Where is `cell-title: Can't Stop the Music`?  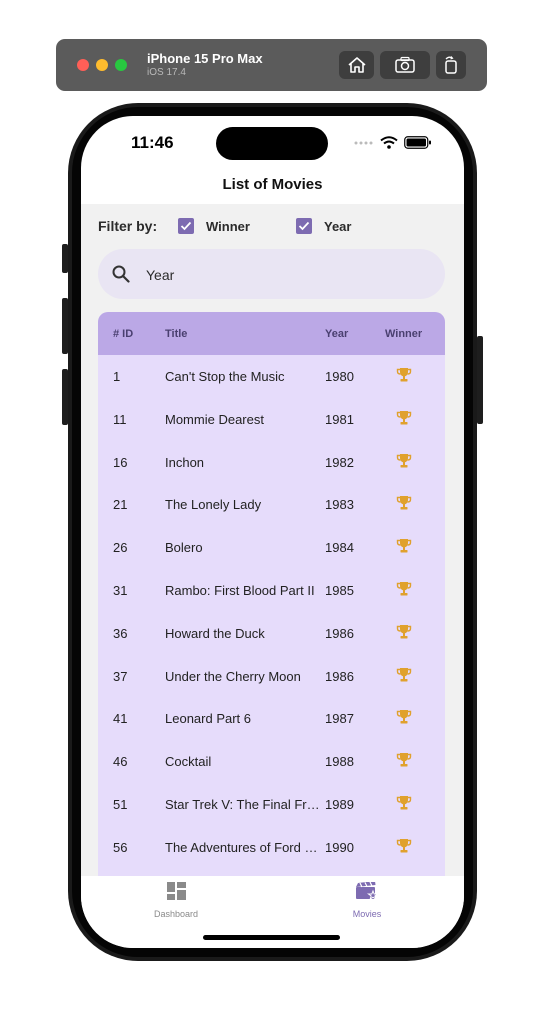 cell-title: Can't Stop the Music is located at coordinates (225, 376).